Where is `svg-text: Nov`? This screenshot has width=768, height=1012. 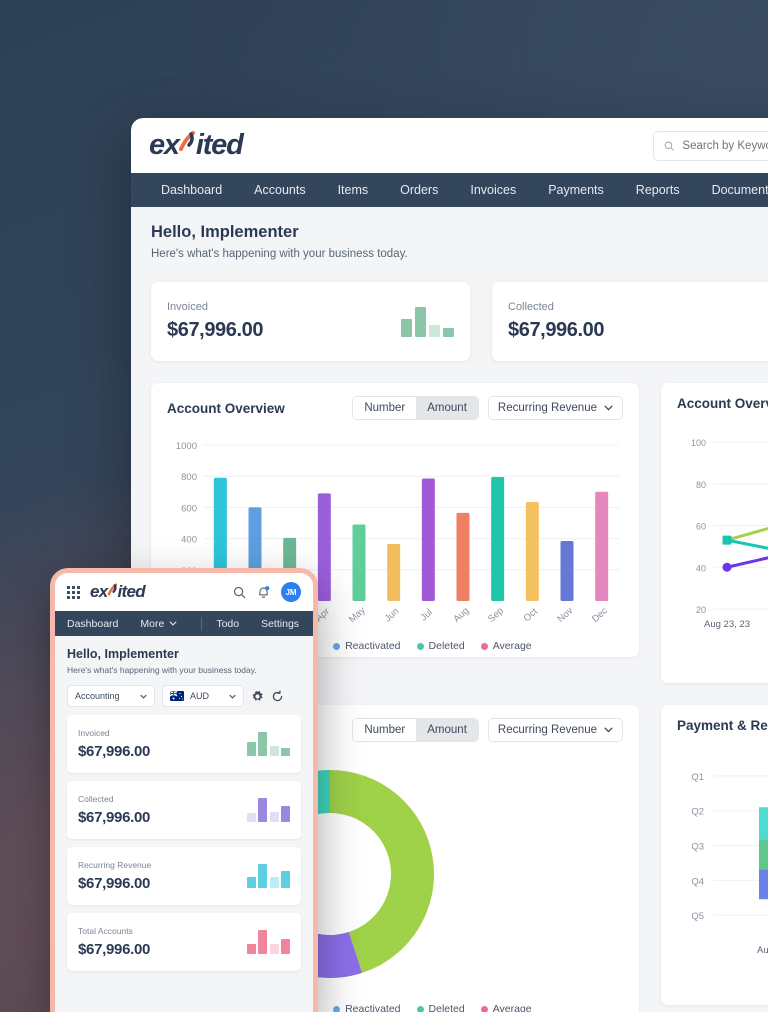
svg-text: Nov is located at coordinates (565, 615).